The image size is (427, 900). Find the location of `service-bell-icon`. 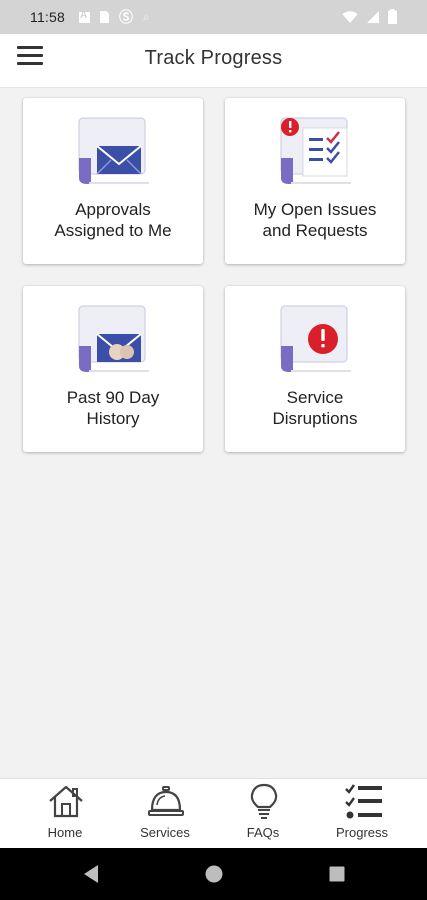

service-bell-icon is located at coordinates (166, 801).